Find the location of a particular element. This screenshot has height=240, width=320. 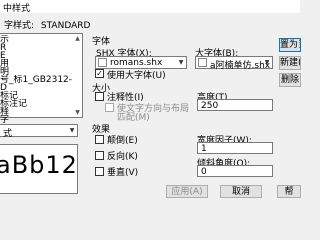

scroll-down-icon: ▼ is located at coordinates (77, 112).